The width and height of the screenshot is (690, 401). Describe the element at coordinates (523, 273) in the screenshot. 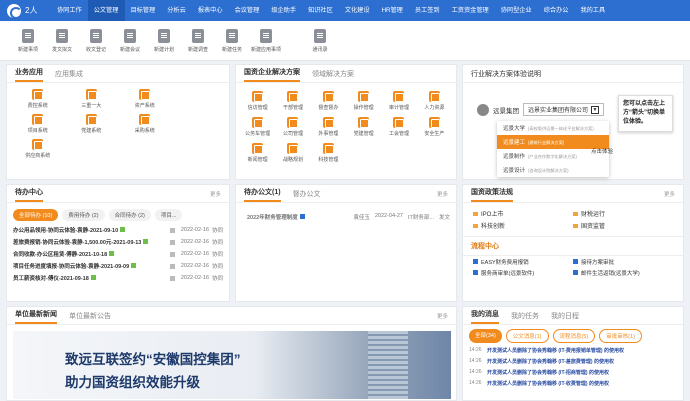

I see `flow-item: 服务商审单(远景软件)` at that location.